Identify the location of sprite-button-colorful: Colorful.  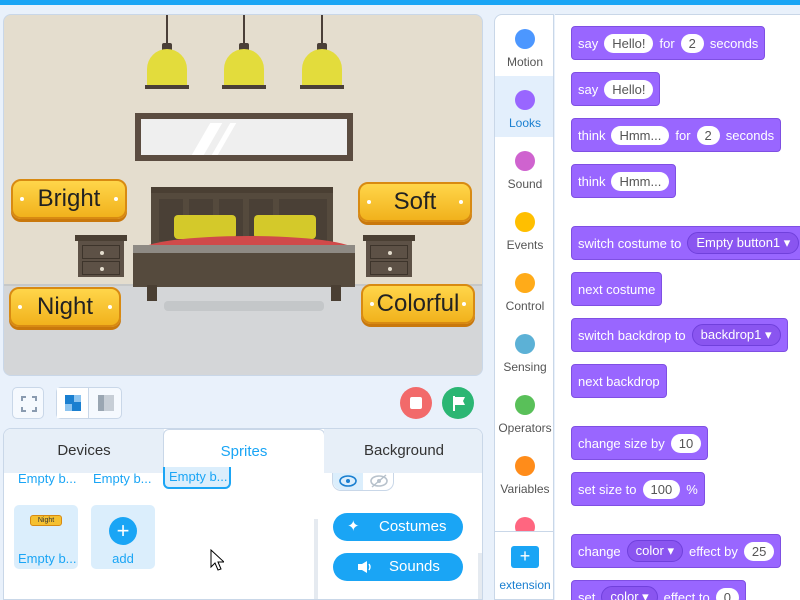
(418, 304).